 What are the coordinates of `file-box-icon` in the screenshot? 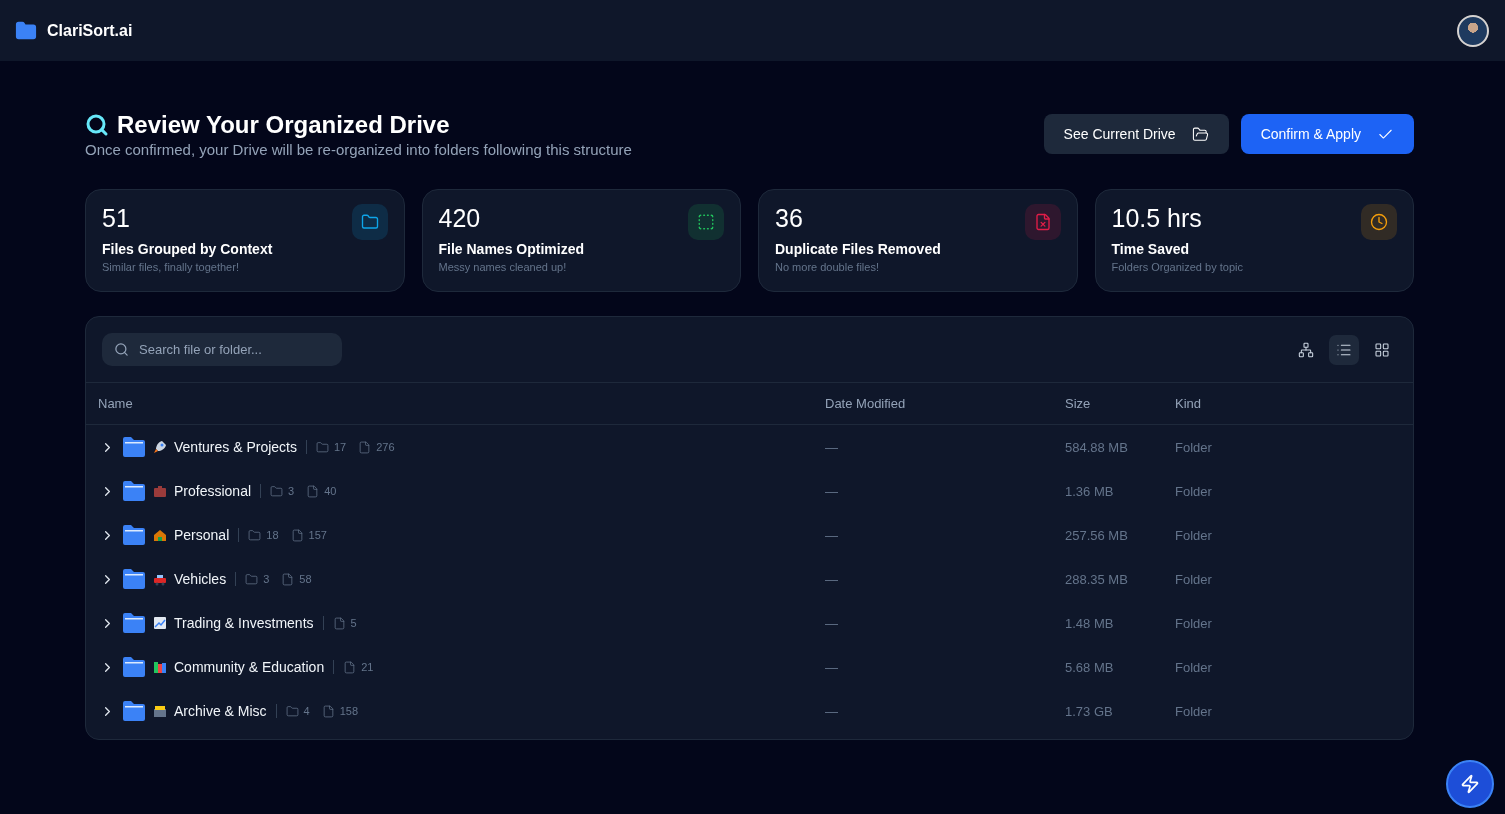 It's located at (160, 711).